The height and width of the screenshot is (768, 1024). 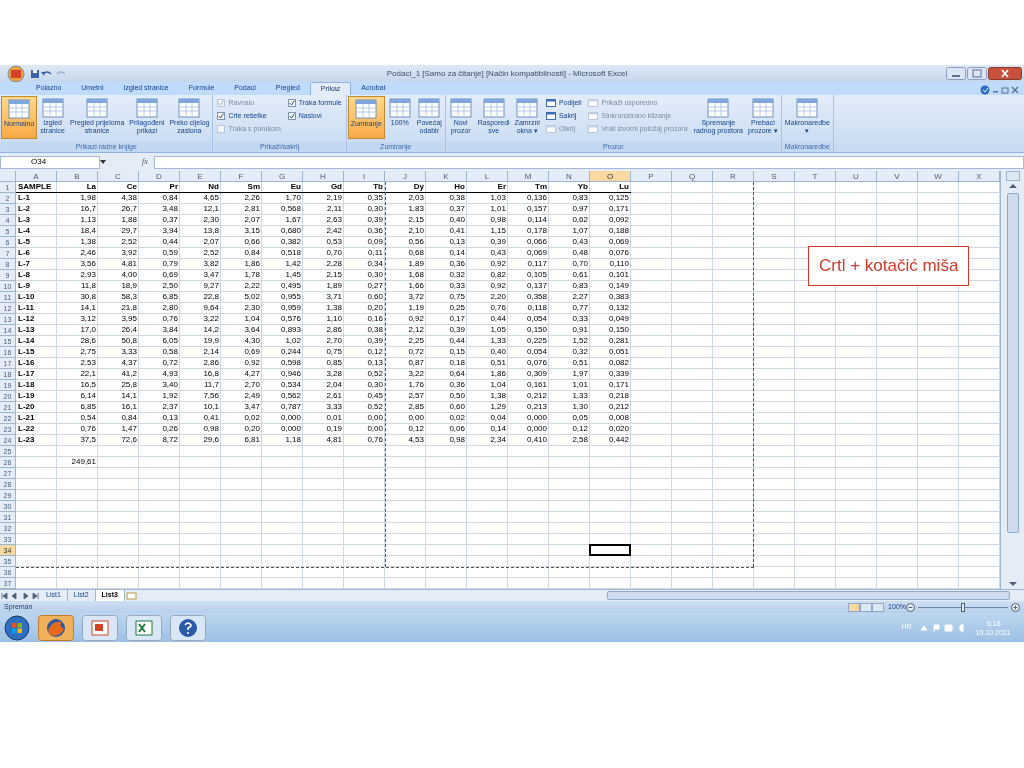 I want to click on column-header: A, so click(x=36, y=176).